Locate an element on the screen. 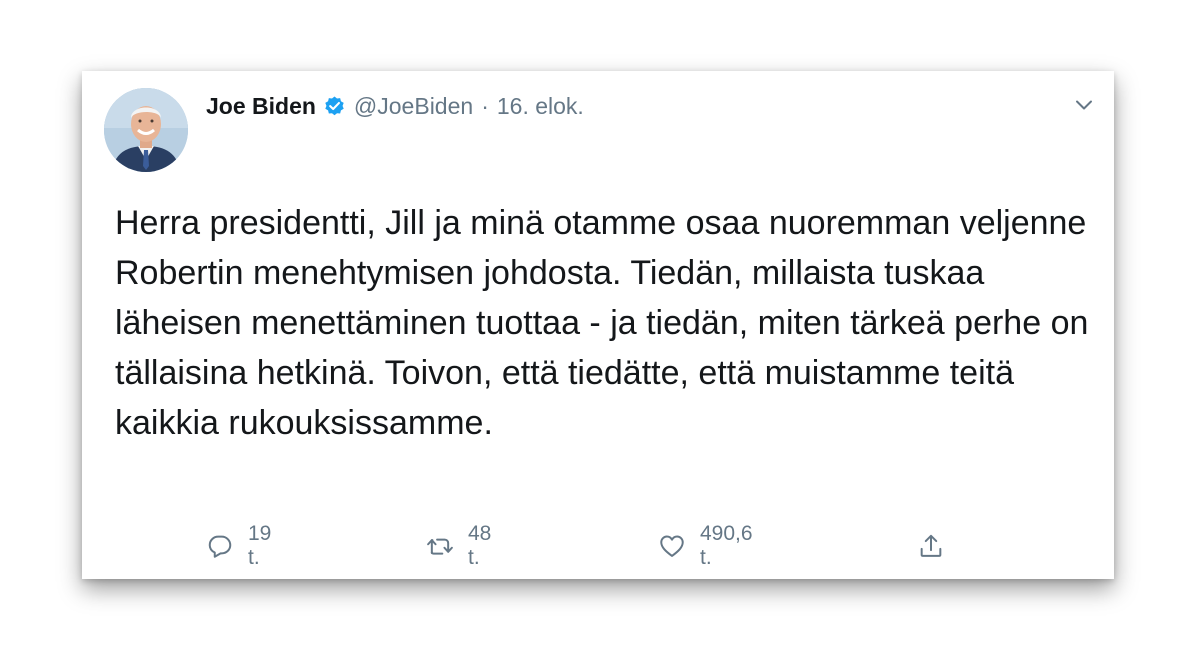 Image resolution: width=1198 pixels, height=671 pixels. tweet-header: Joe Biden @JoeBiden · 16. elok. is located at coordinates (395, 106).